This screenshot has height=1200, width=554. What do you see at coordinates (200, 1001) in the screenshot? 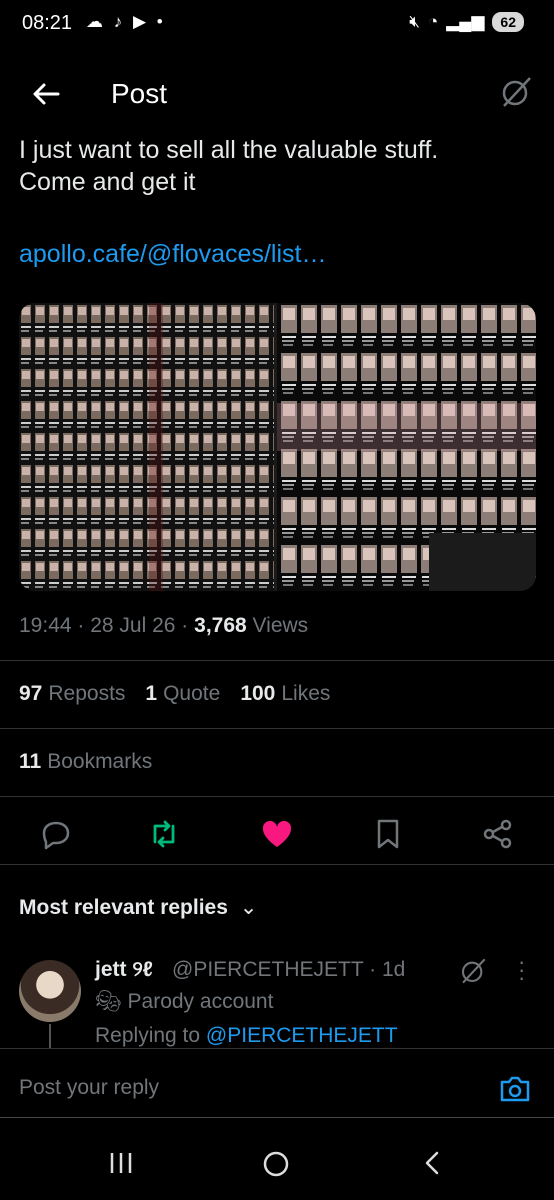
I see `parody-text: Parody account` at bounding box center [200, 1001].